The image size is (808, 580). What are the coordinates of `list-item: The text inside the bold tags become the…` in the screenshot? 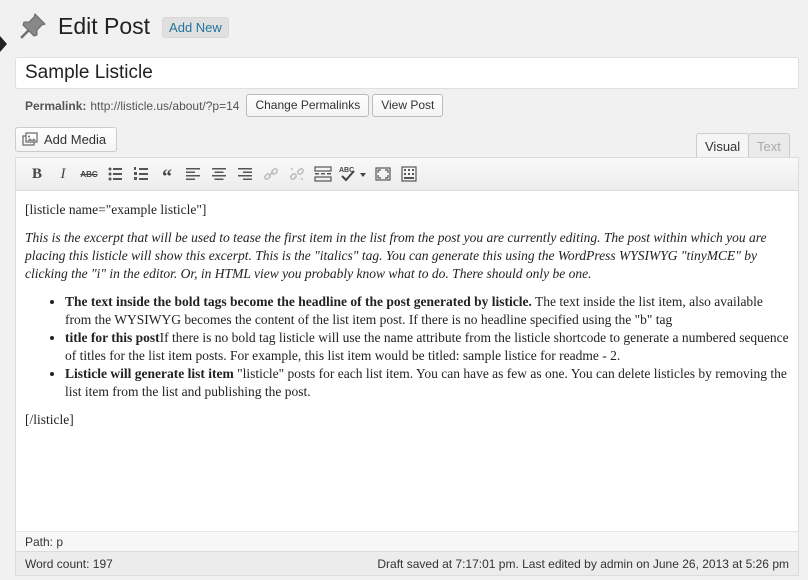 It's located at (427, 311).